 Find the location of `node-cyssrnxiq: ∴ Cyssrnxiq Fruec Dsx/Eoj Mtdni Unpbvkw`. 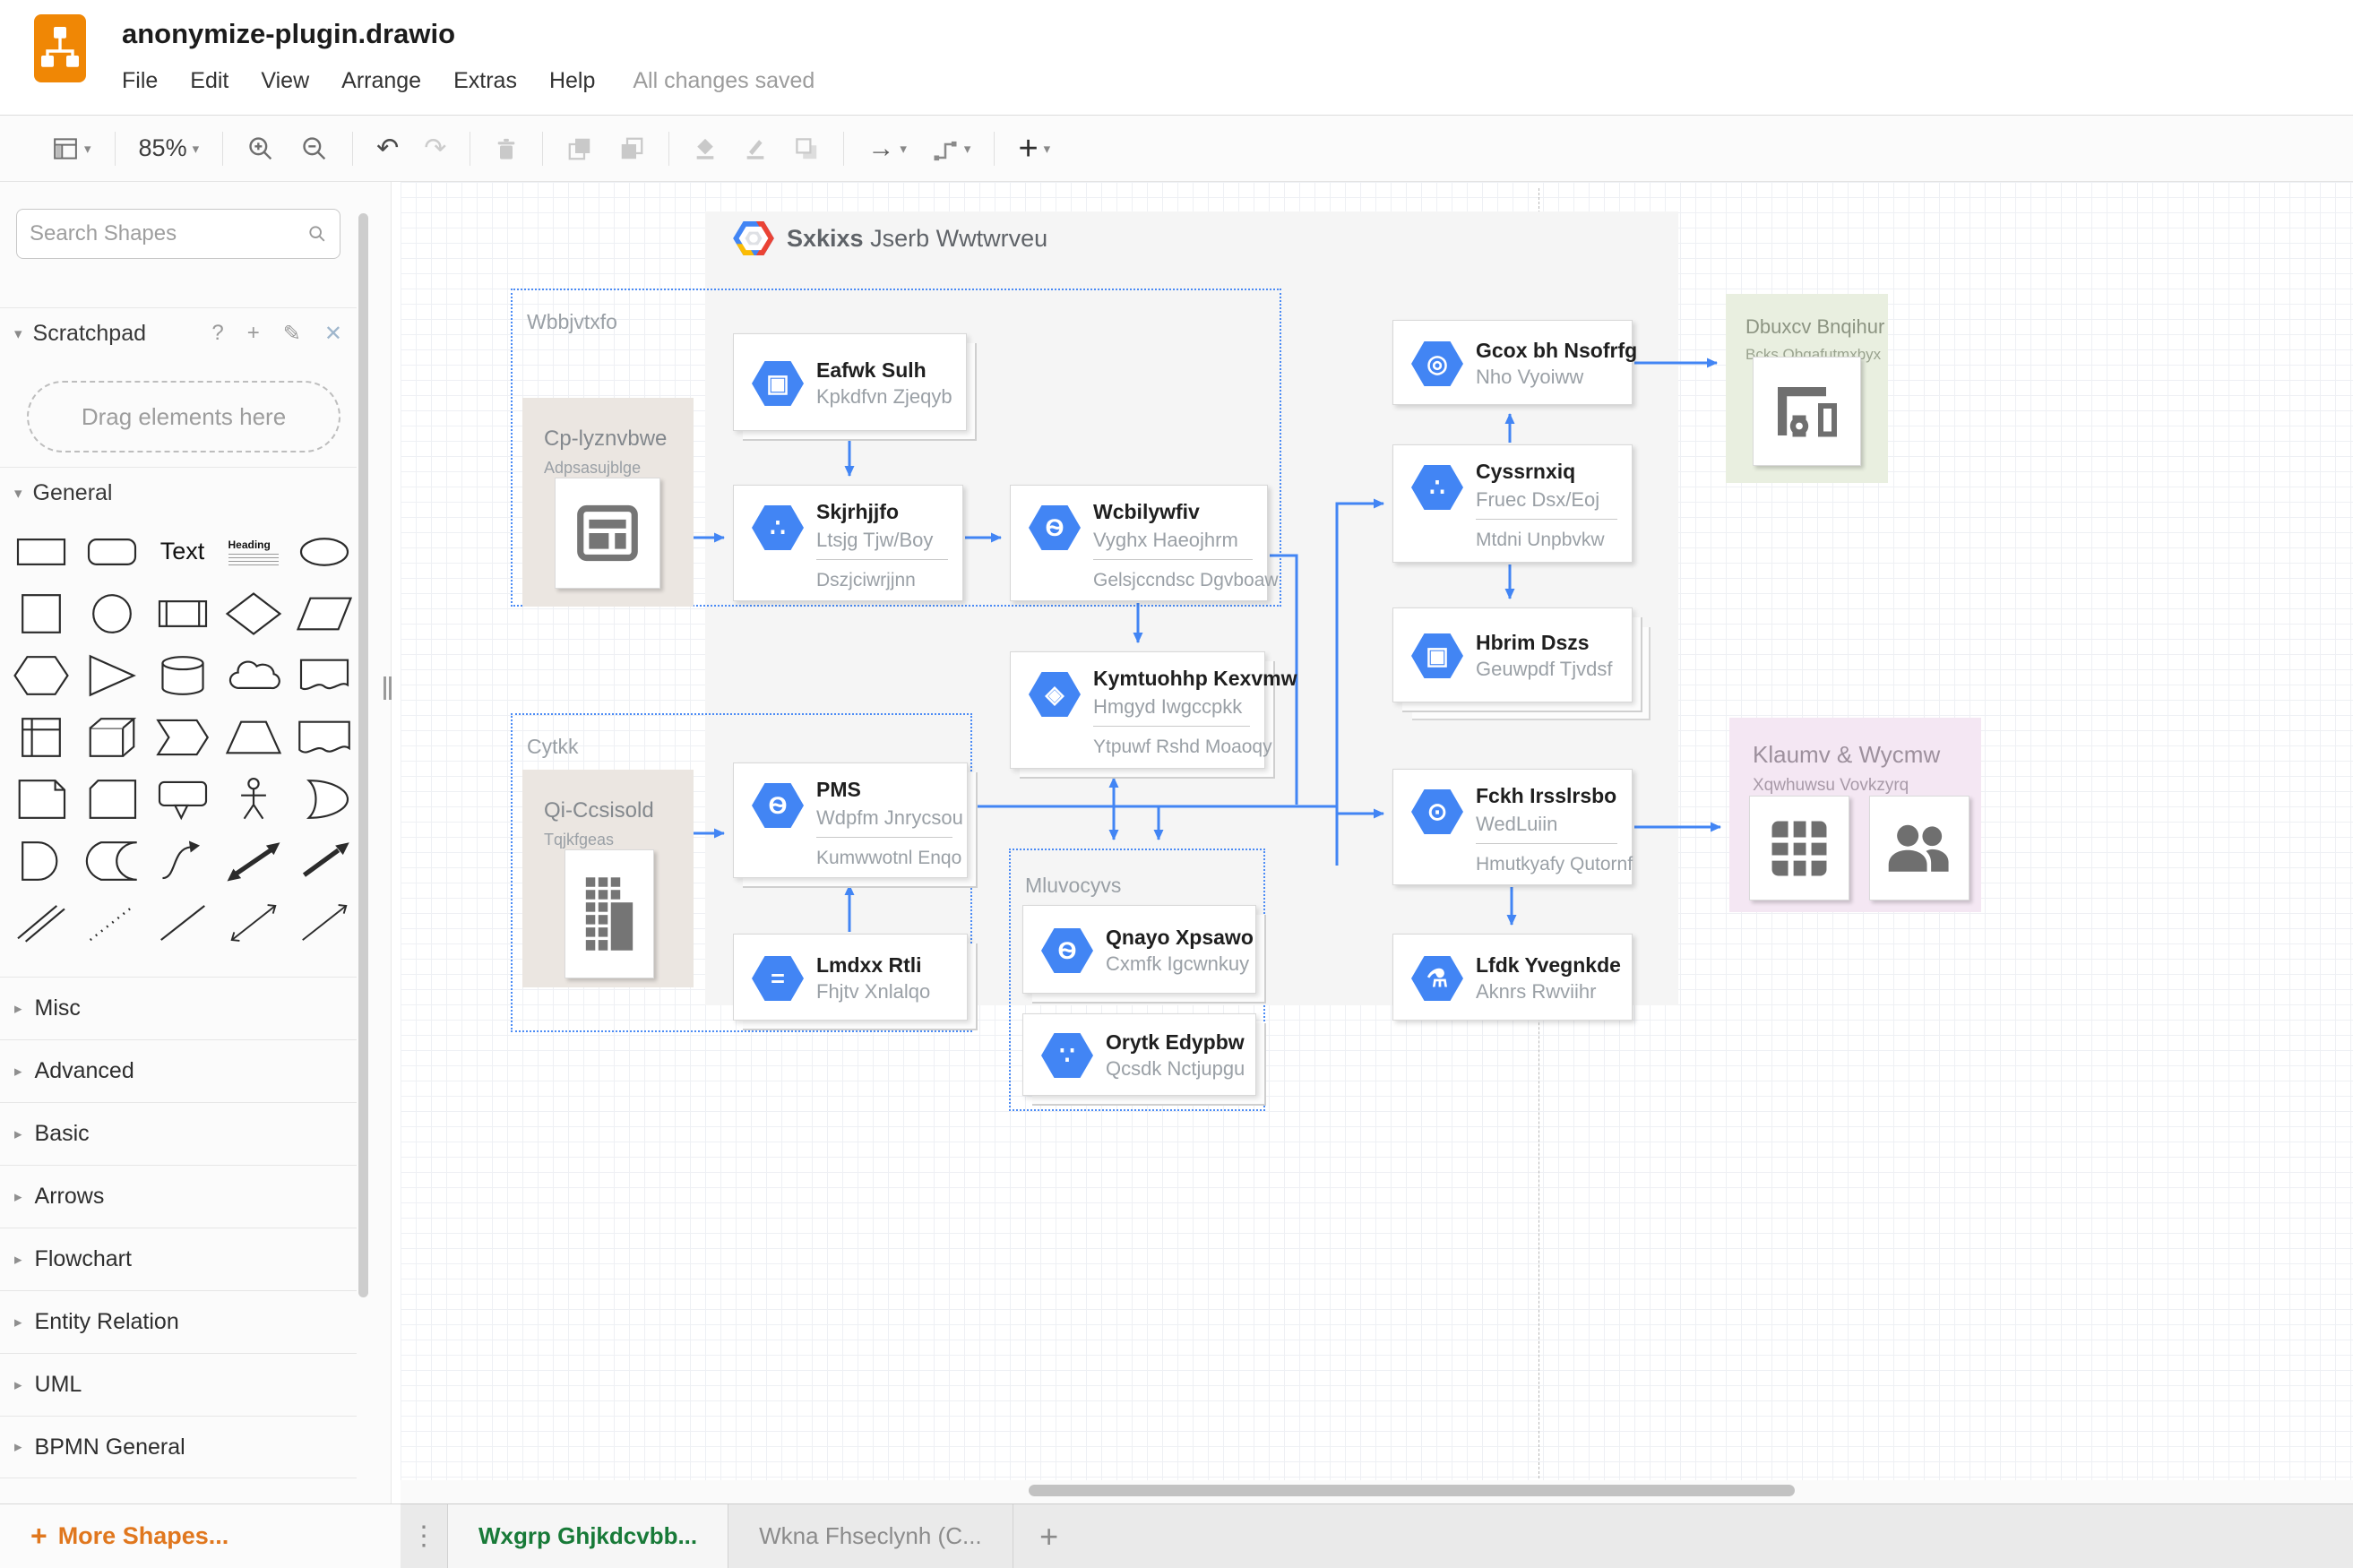

node-cyssrnxiq: ∴ Cyssrnxiq Fruec Dsx/Eoj Mtdni Unpbvkw is located at coordinates (1513, 504).